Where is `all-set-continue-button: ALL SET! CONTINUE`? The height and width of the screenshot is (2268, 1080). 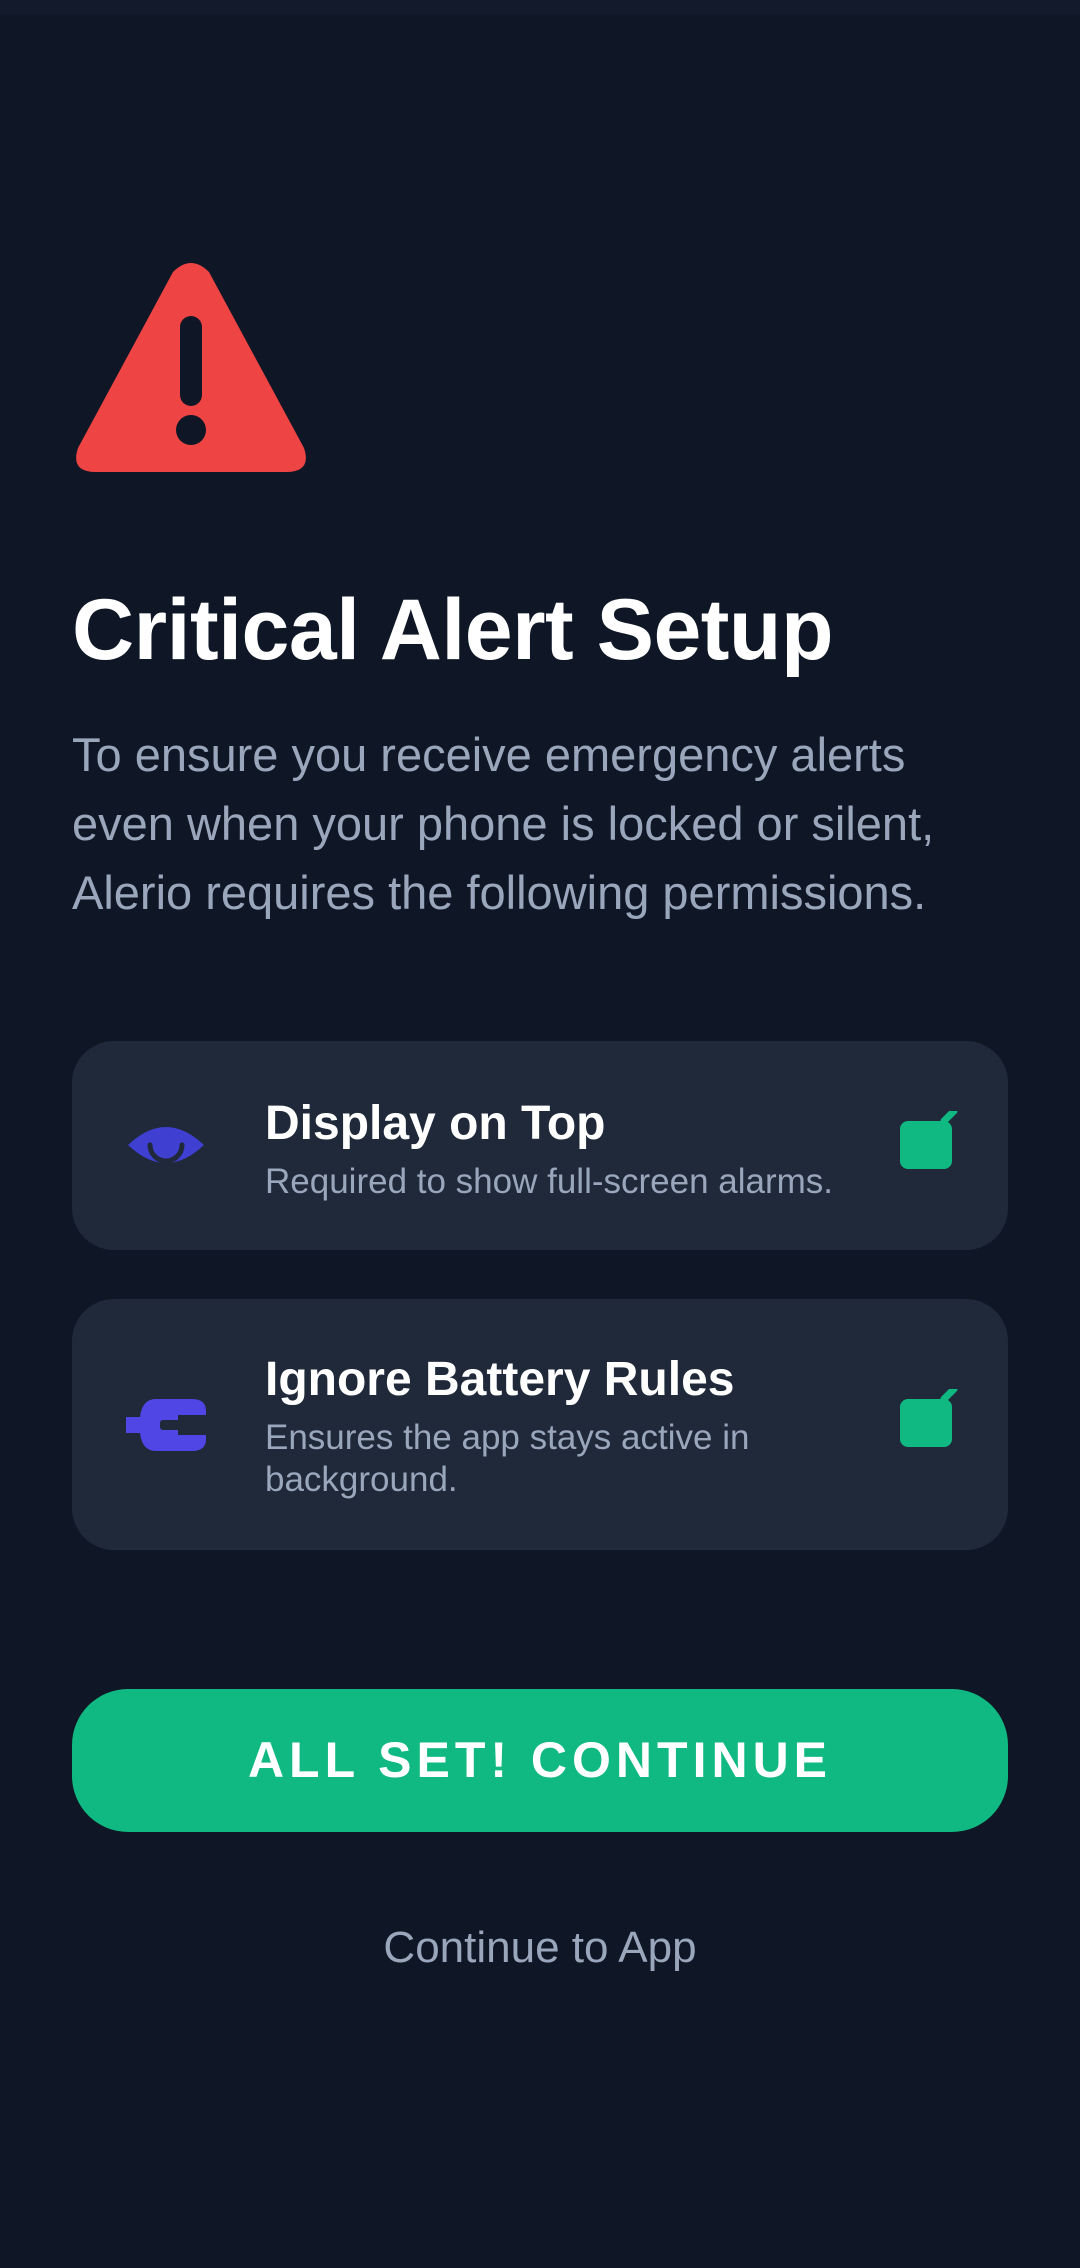
all-set-continue-button: ALL SET! CONTINUE is located at coordinates (540, 1760).